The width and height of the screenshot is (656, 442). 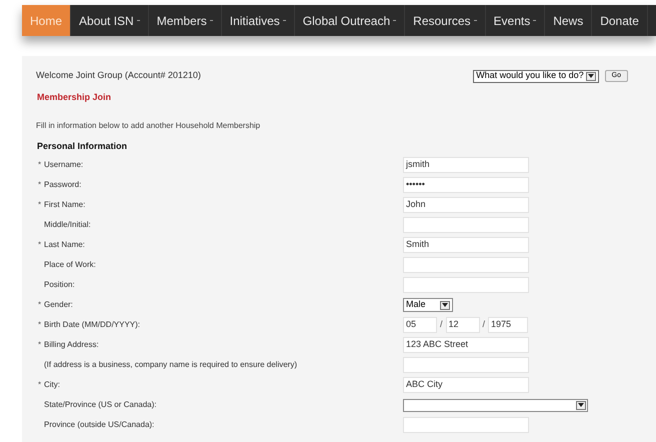 I want to click on page-title: Membership Join, so click(x=74, y=97).